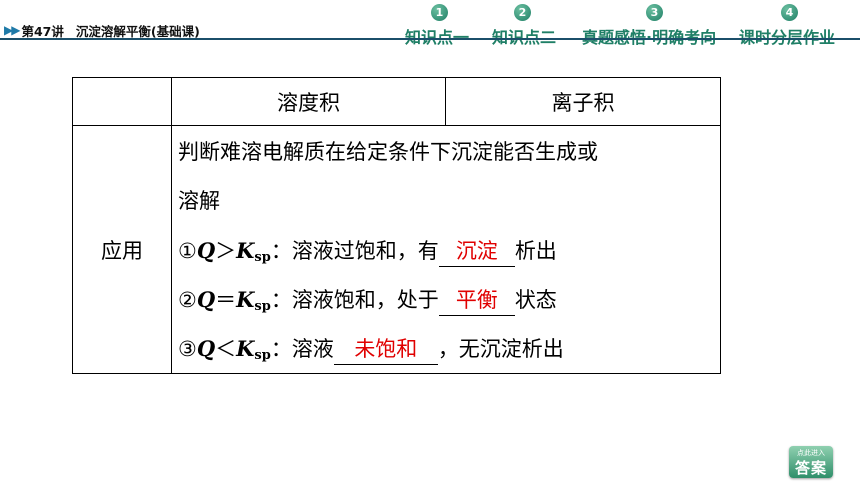 This screenshot has height=484, width=860. Describe the element at coordinates (42, 31) in the screenshot. I see `lesson-number: 第47讲` at that location.